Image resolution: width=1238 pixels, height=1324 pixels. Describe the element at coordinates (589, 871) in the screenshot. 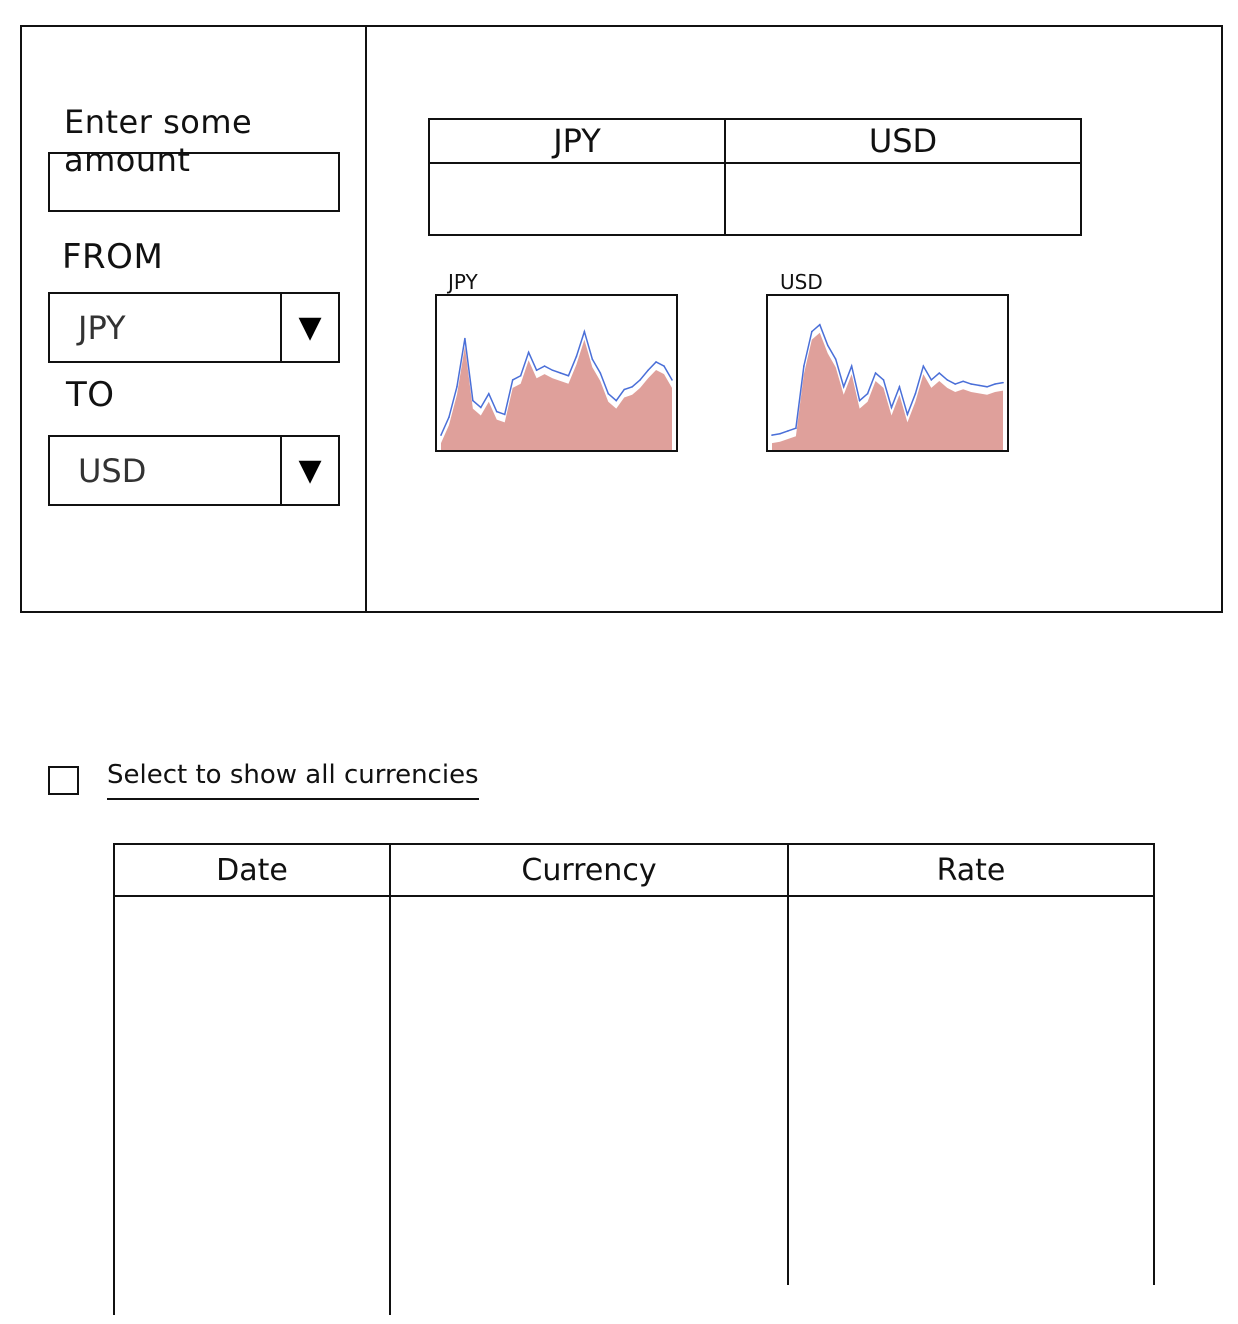

I see `currency-column-header: Currency` at that location.